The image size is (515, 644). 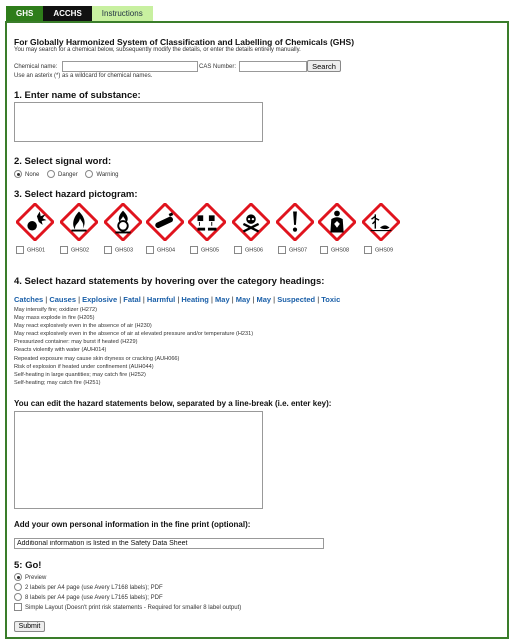 I want to click on tab-instructions: Instructions, so click(x=122, y=13).